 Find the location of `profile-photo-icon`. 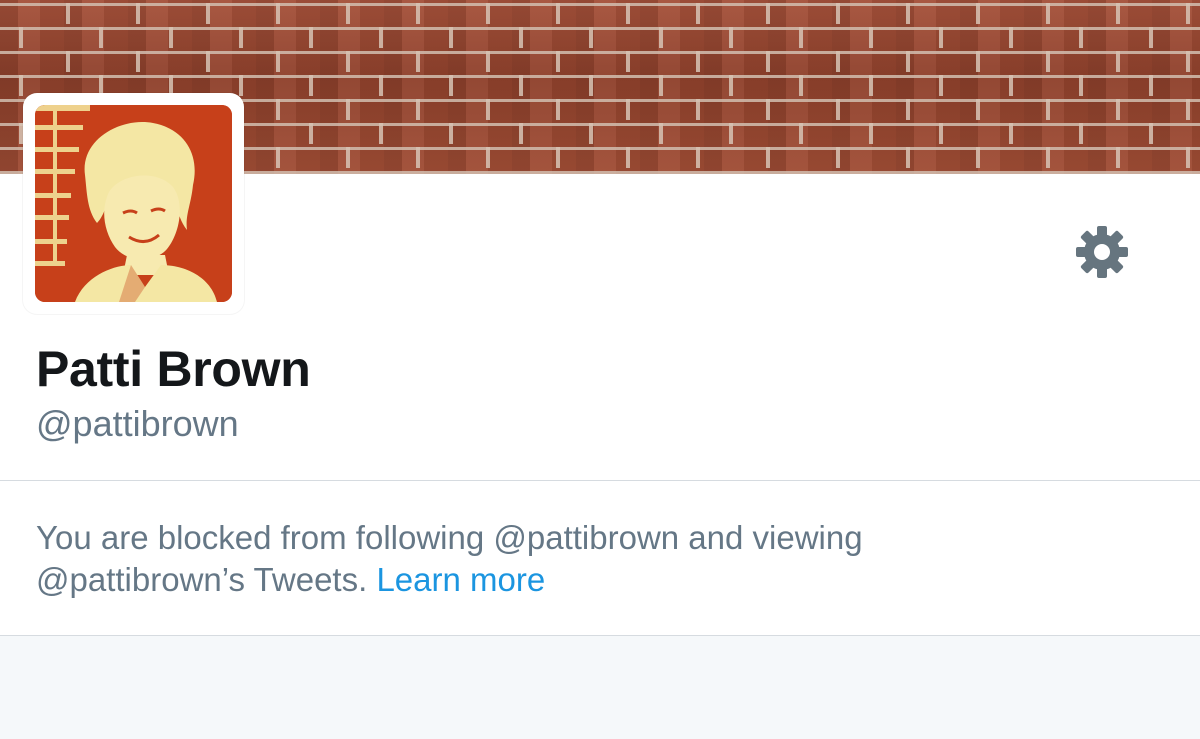

profile-photo-icon is located at coordinates (133, 203).